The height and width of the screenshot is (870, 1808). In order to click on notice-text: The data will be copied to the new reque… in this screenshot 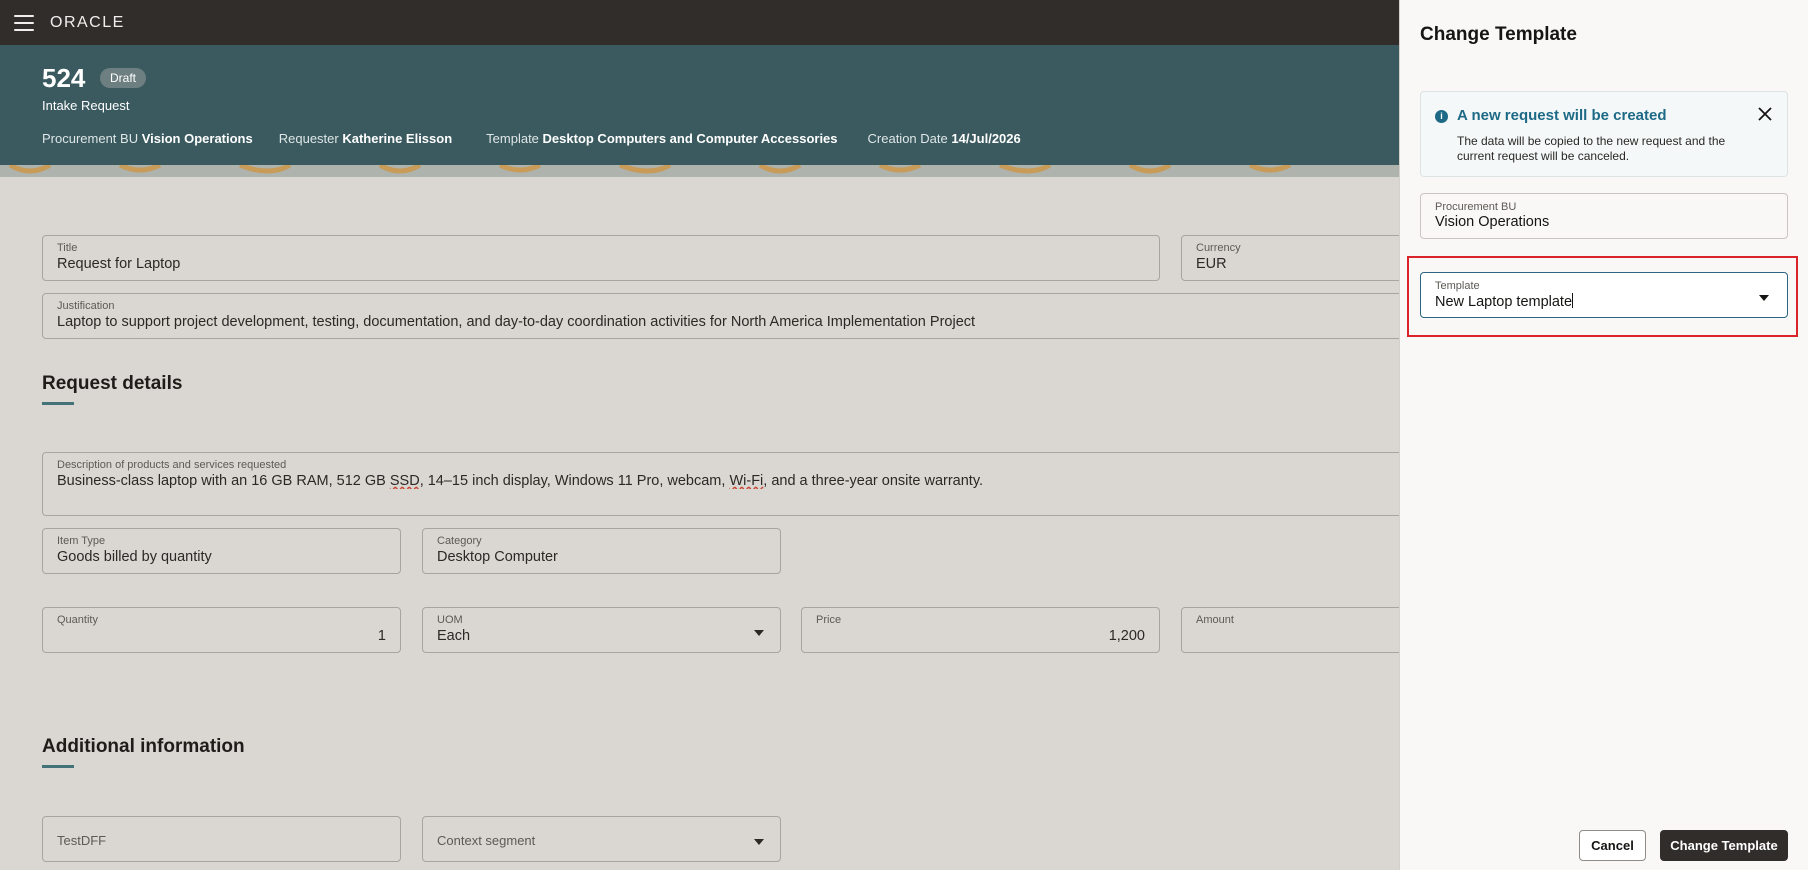, I will do `click(1591, 148)`.